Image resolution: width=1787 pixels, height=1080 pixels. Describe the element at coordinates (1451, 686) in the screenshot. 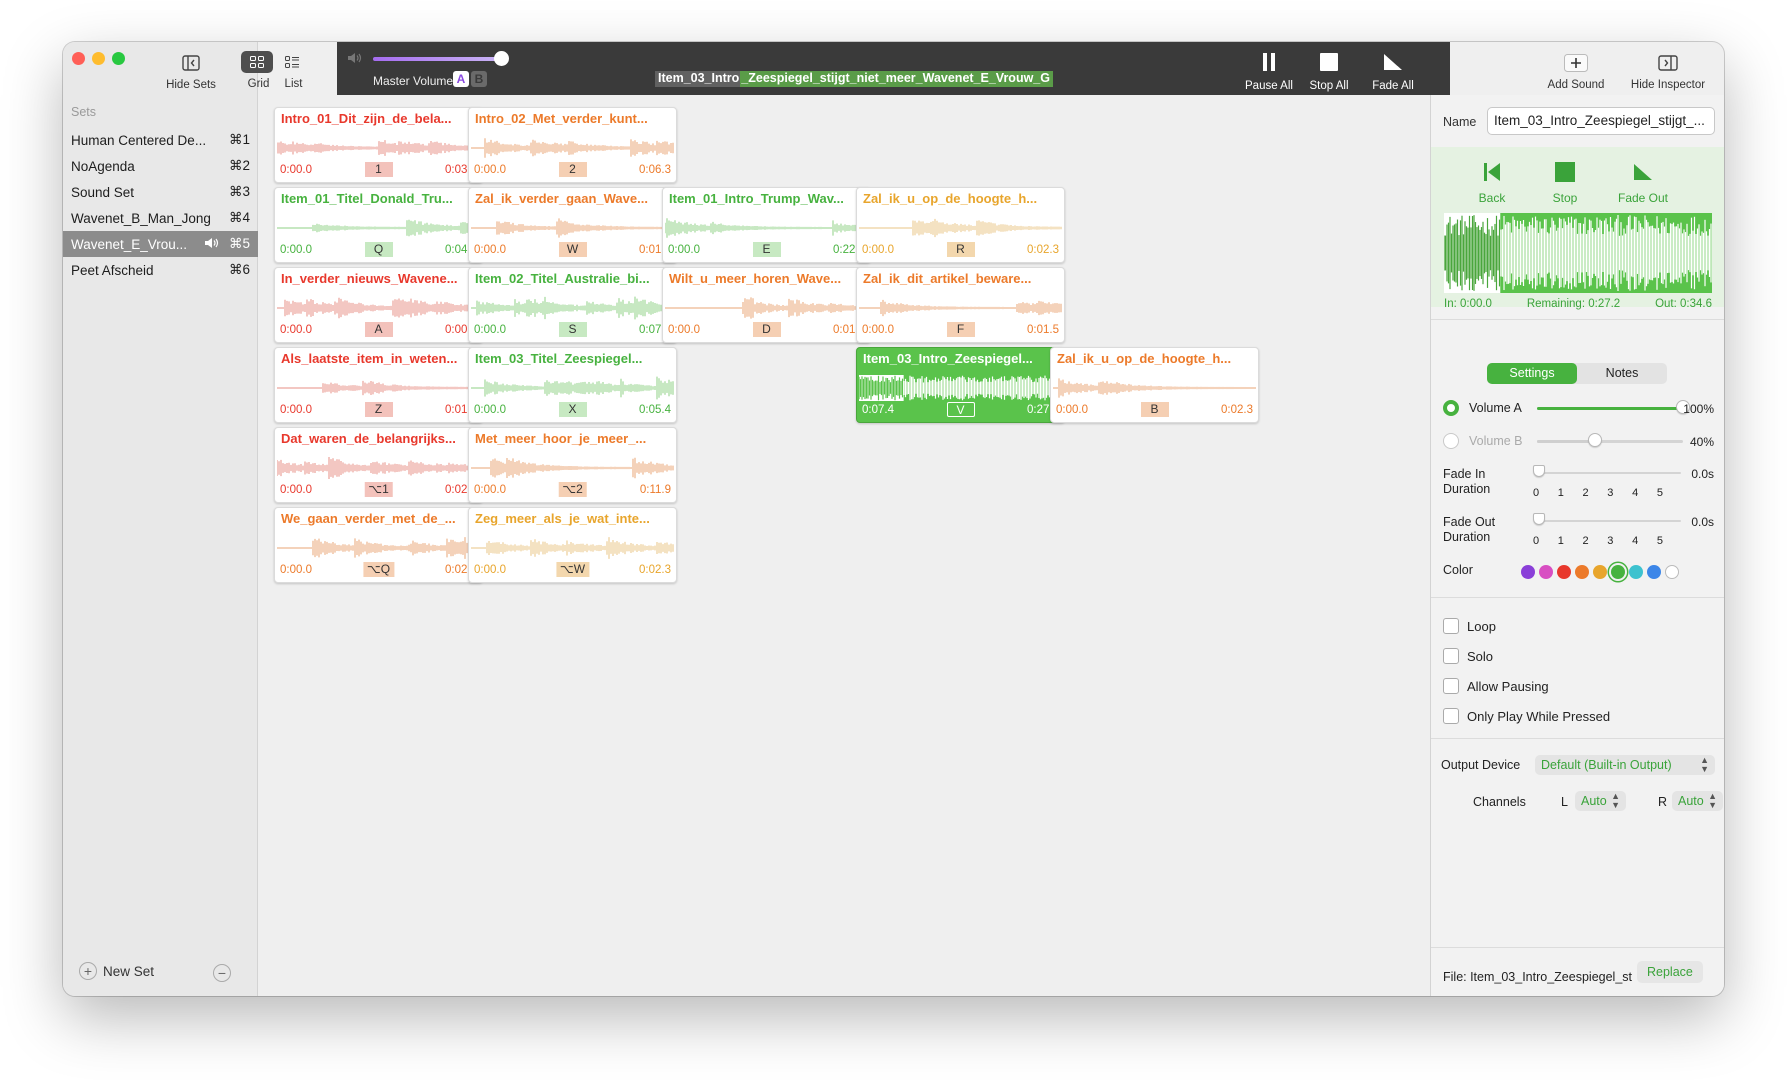

I see `allow-pausing-checkbox` at that location.